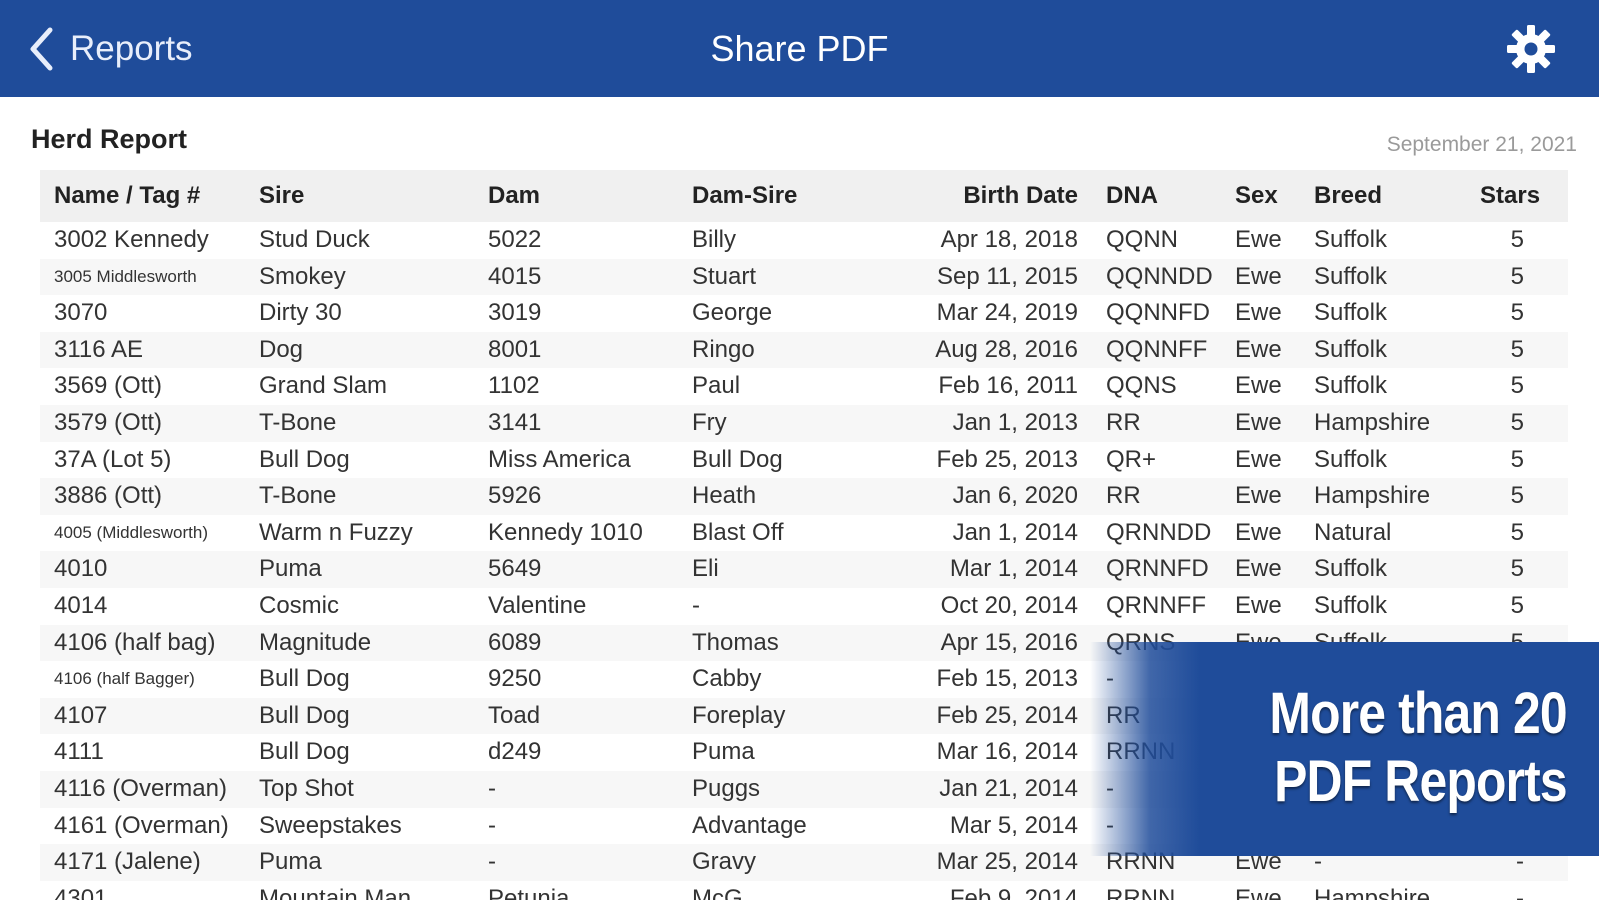  I want to click on promo-line-2: PDF Reports, so click(1420, 781).